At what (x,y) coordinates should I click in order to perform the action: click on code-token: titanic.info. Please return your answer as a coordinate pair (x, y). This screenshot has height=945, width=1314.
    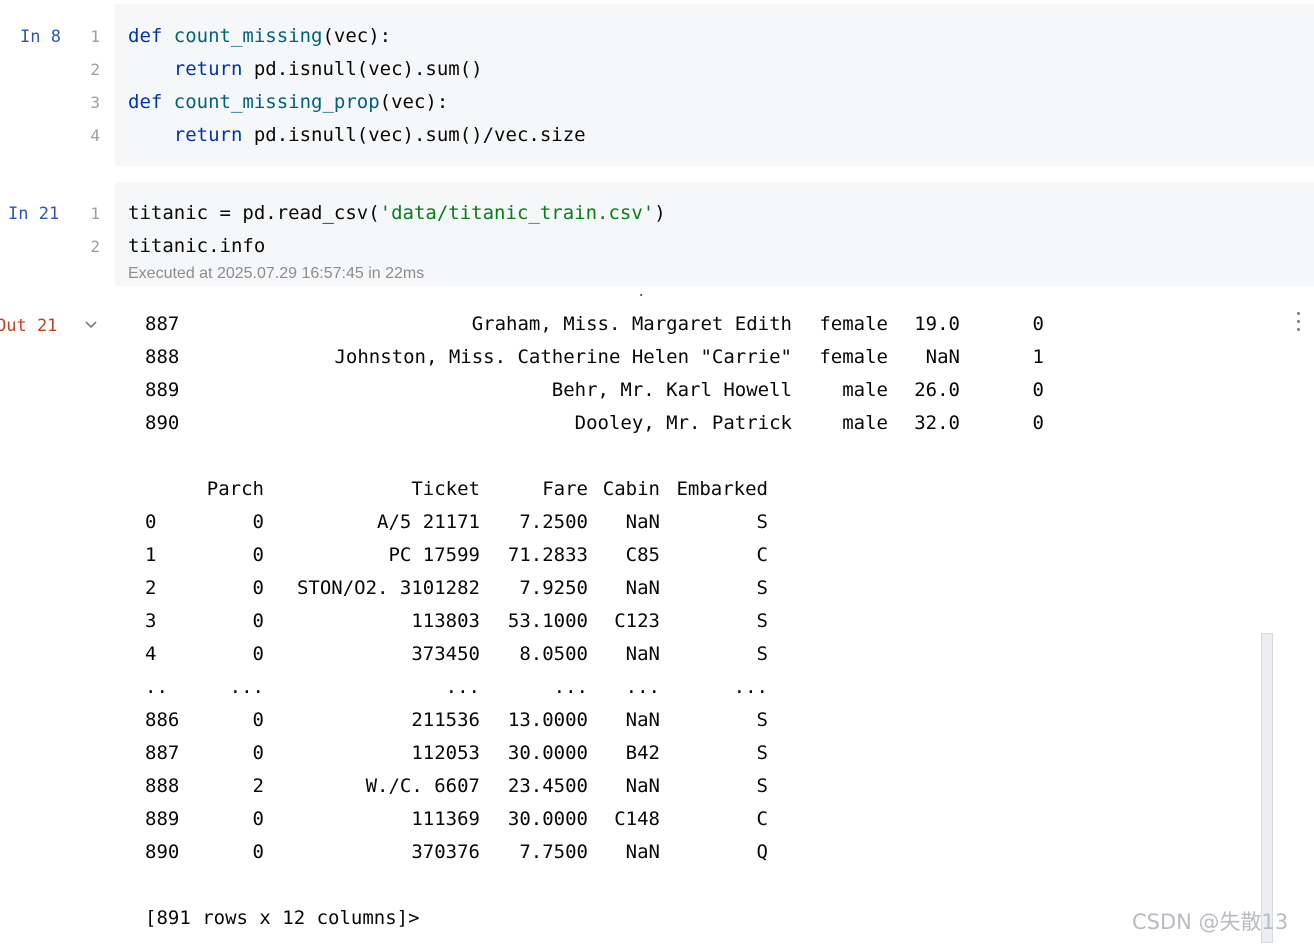
    Looking at the image, I should click on (197, 246).